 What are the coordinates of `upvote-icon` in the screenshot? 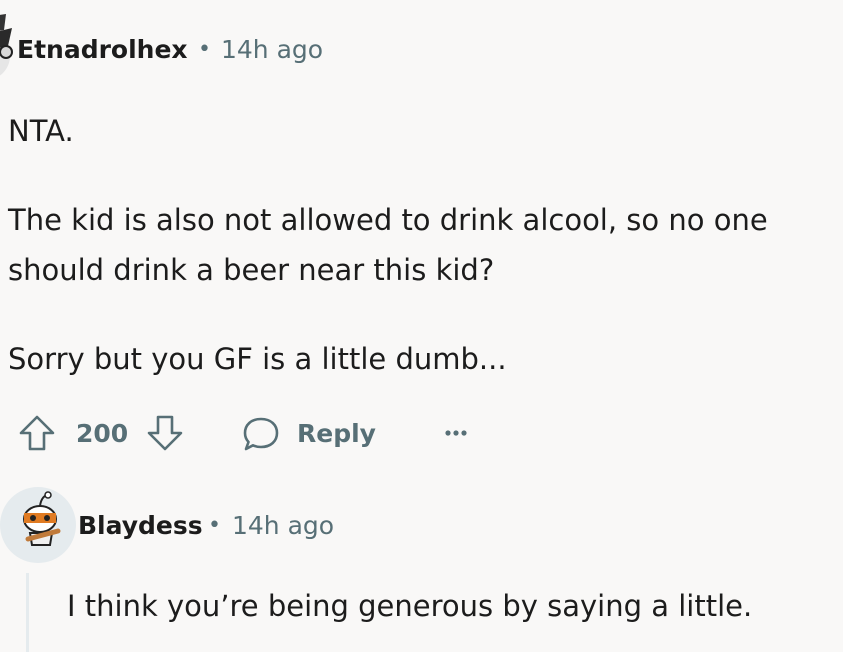 It's located at (37, 433).